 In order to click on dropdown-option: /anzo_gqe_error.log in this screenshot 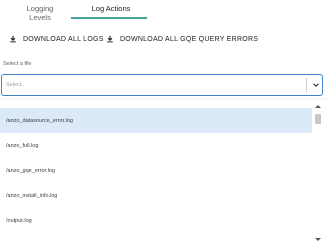, I will do `click(156, 170)`.